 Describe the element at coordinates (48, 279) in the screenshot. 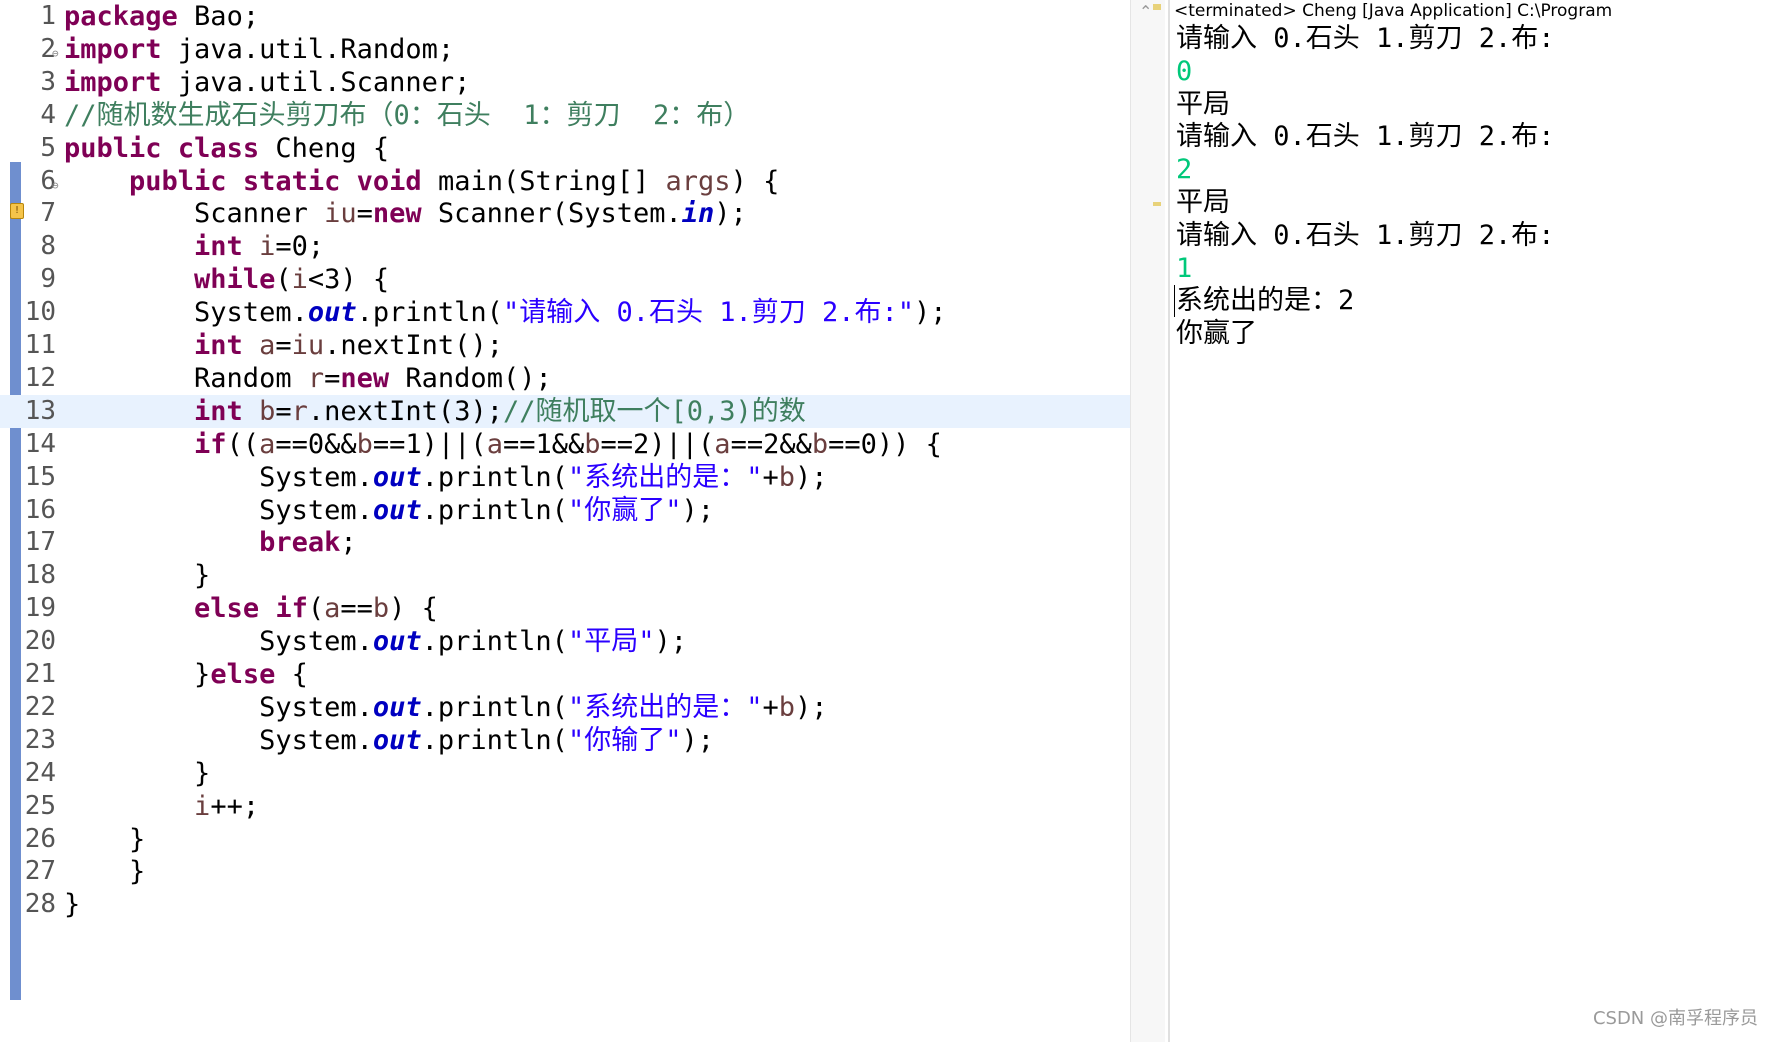

I see `line-number: 9` at that location.